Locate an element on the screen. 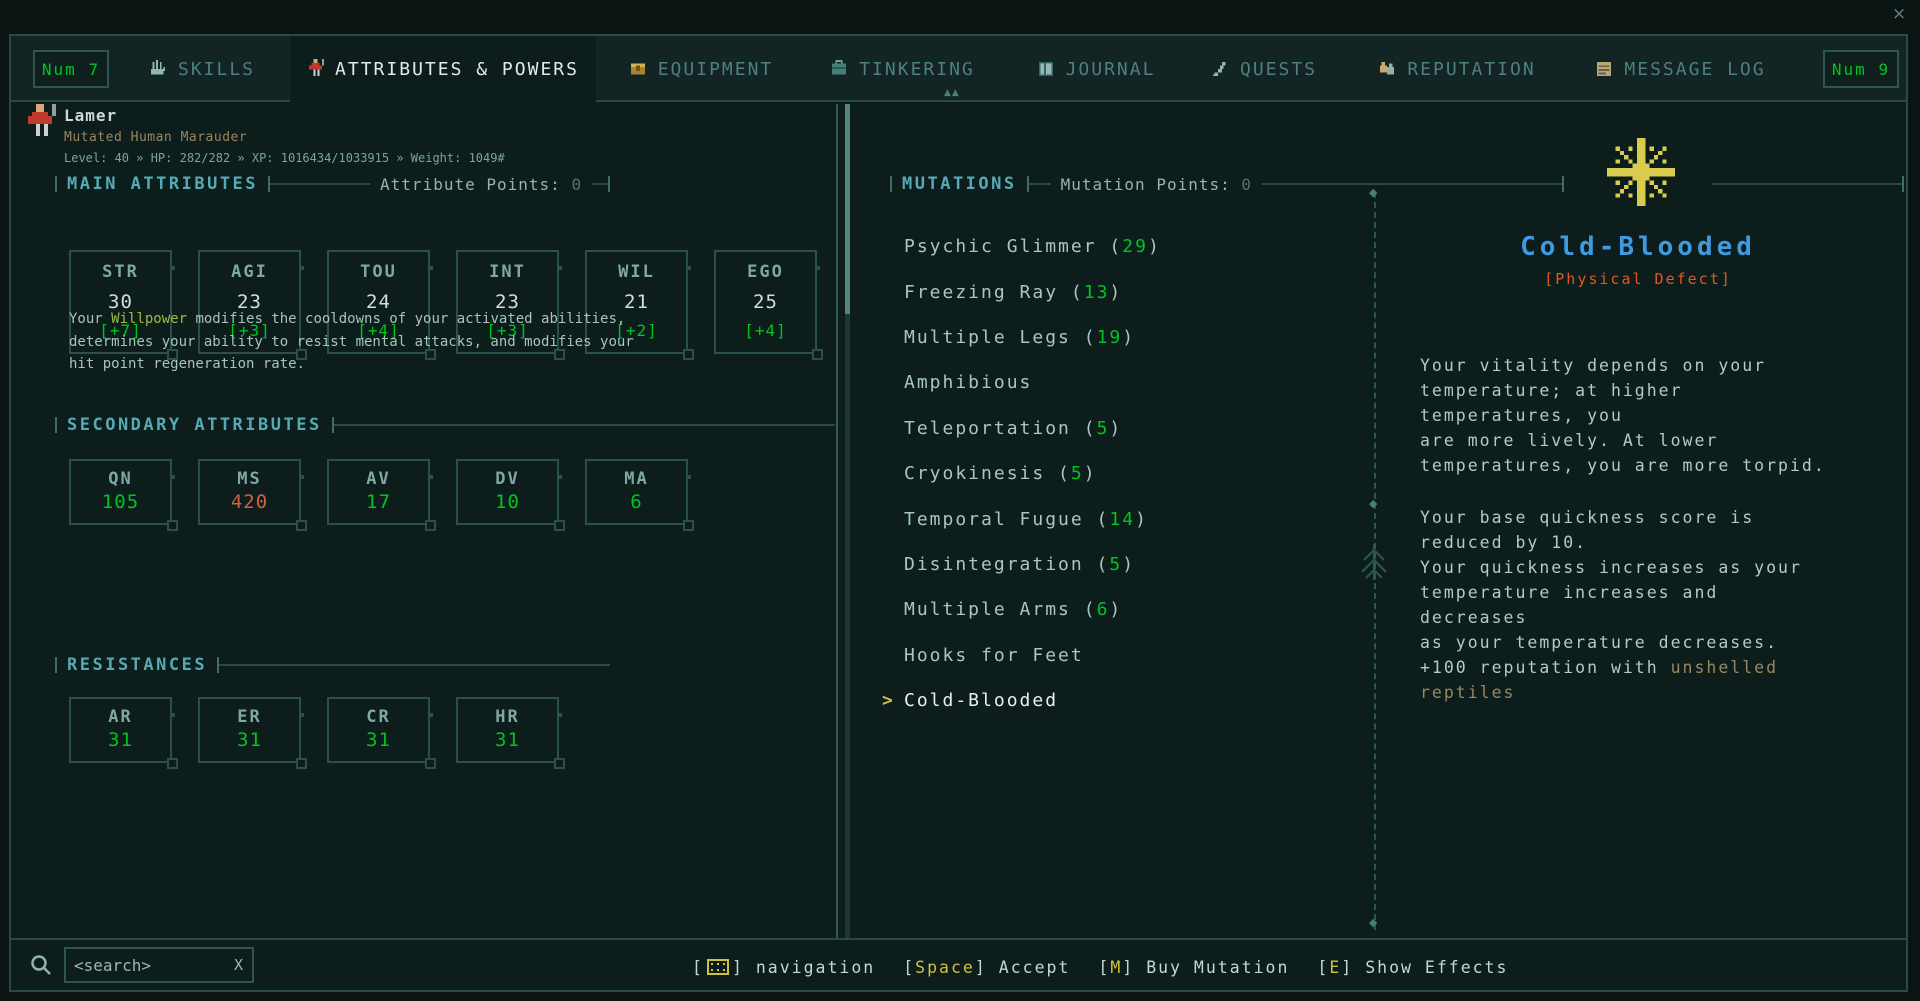 The image size is (1920, 1001). character-icon is located at coordinates (316, 67).